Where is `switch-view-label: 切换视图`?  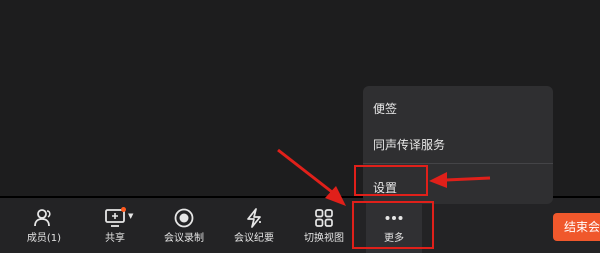
switch-view-label: 切换视图 is located at coordinates (324, 238).